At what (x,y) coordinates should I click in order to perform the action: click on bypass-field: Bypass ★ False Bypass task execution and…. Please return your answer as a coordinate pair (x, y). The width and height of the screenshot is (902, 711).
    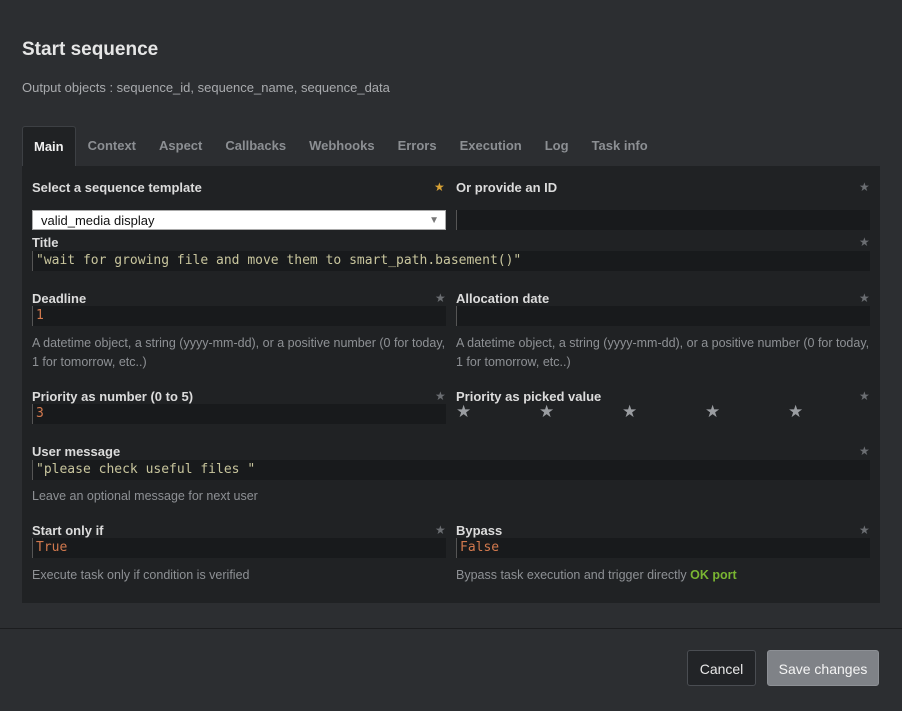
    Looking at the image, I should click on (663, 555).